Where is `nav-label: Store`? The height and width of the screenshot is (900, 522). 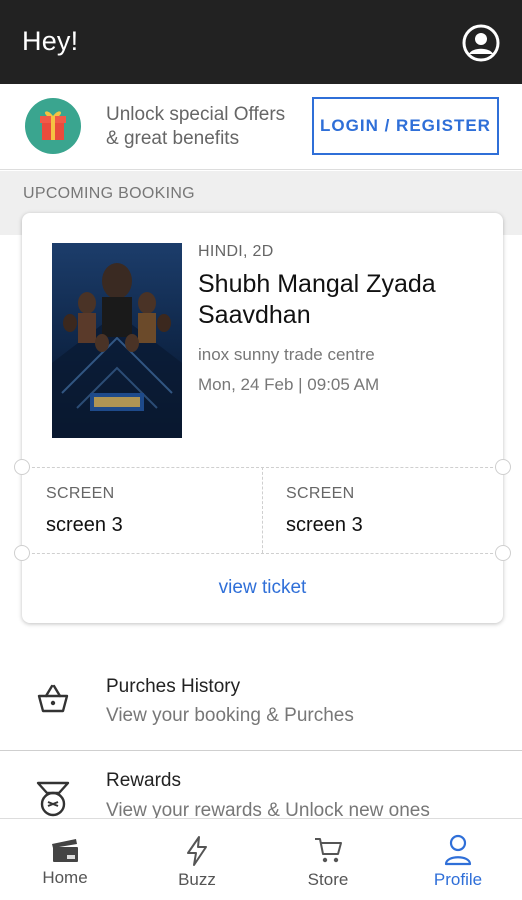 nav-label: Store is located at coordinates (328, 879).